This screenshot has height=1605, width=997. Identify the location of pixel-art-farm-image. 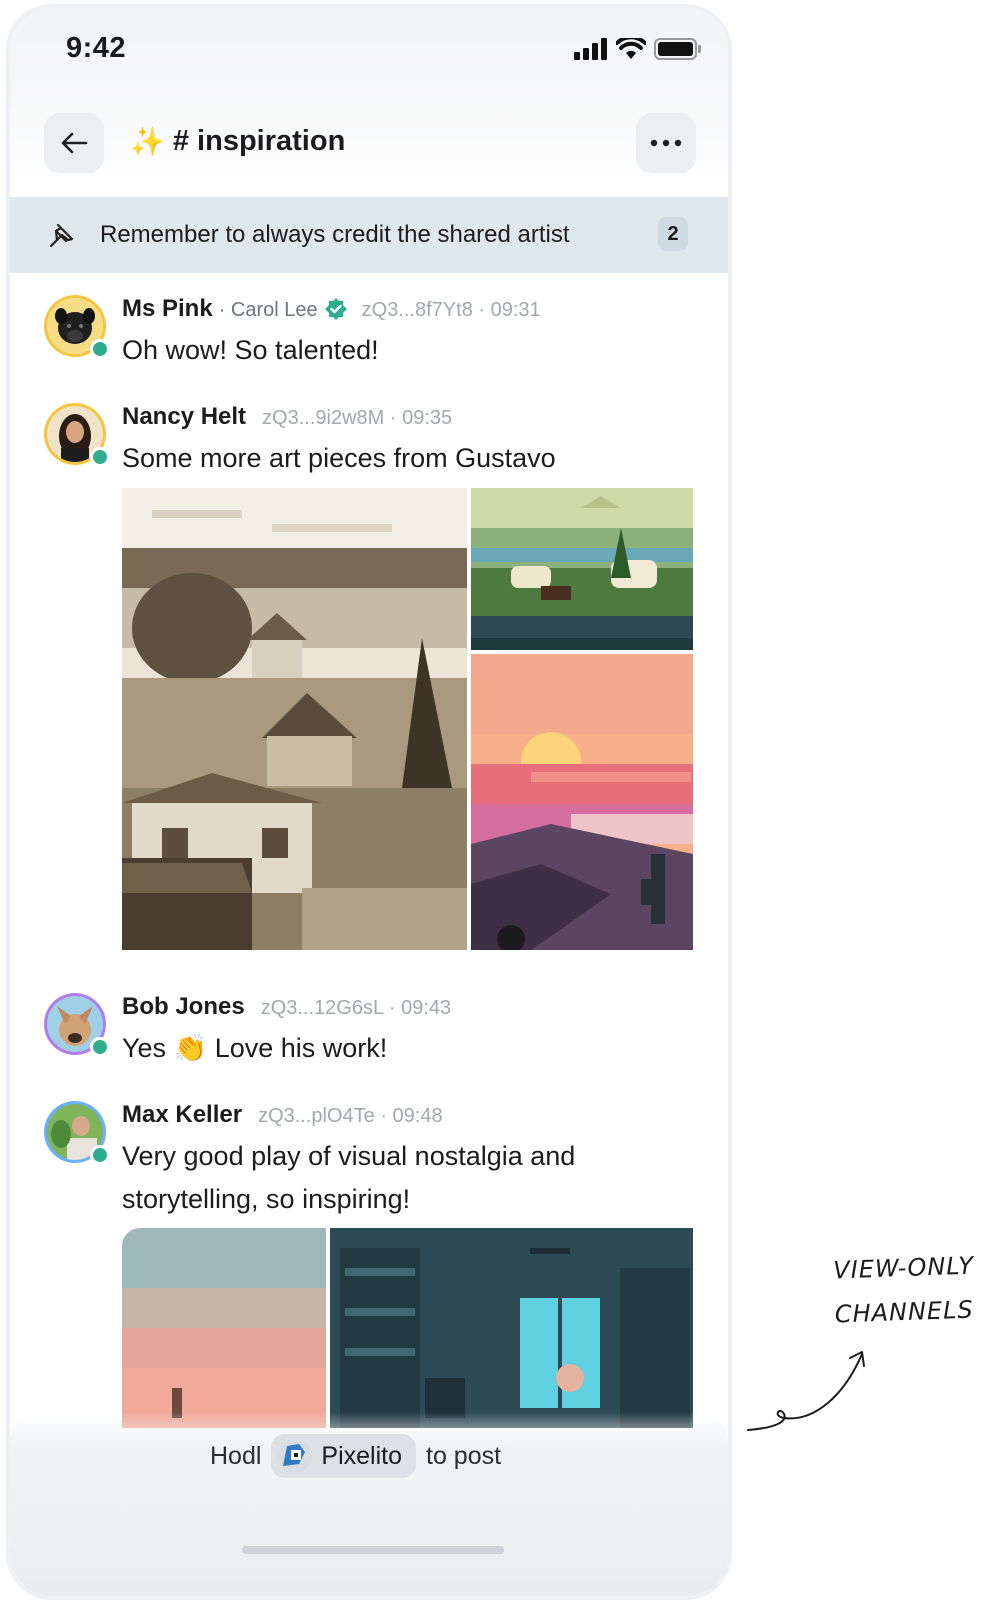
(294, 719).